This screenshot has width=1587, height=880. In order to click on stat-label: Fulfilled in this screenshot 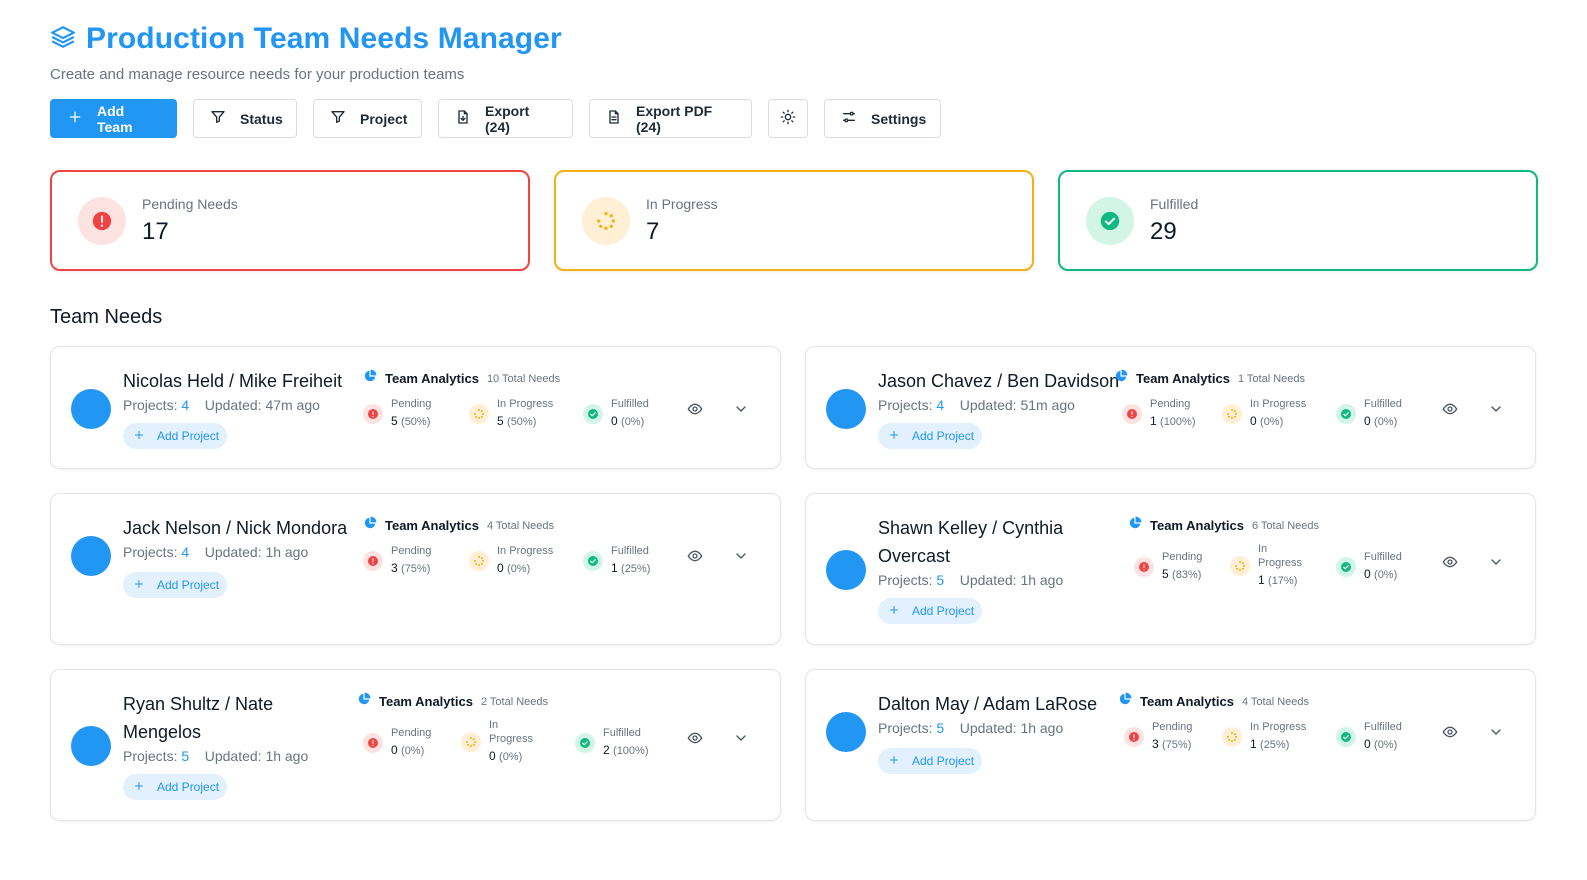, I will do `click(1174, 203)`.